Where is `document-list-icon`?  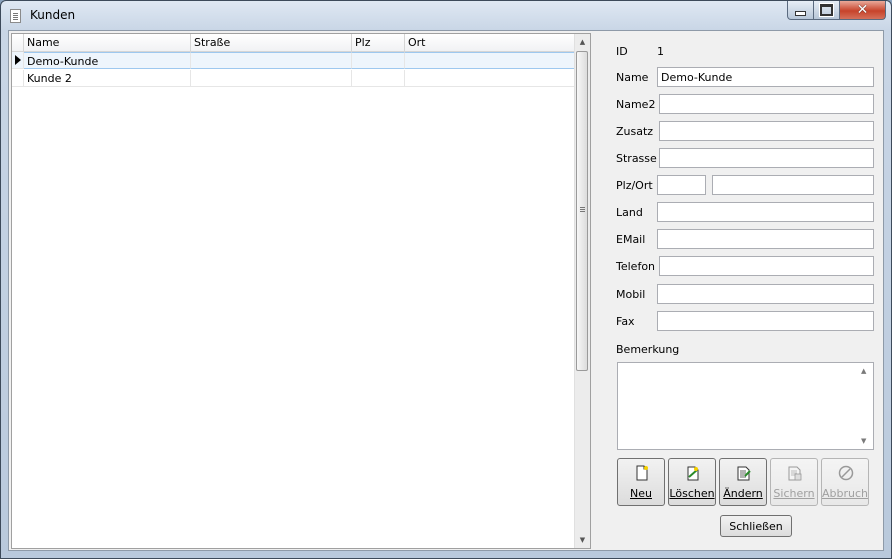
document-list-icon is located at coordinates (15, 16).